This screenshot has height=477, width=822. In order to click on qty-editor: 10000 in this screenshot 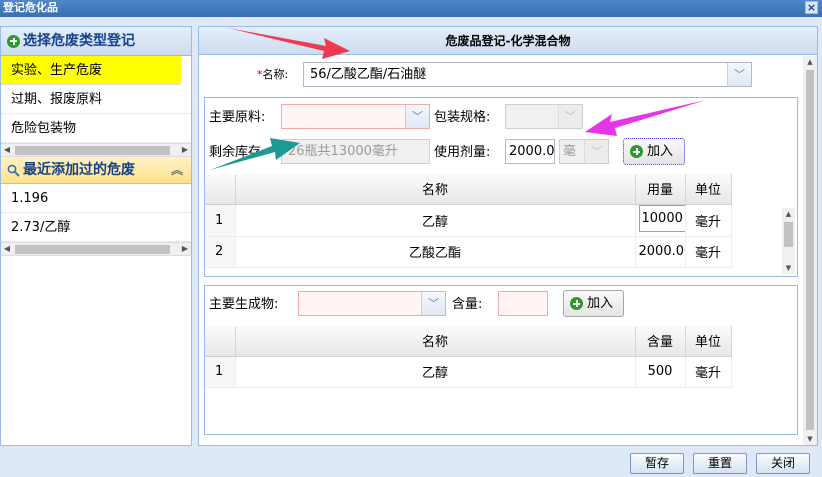, I will do `click(661, 218)`.